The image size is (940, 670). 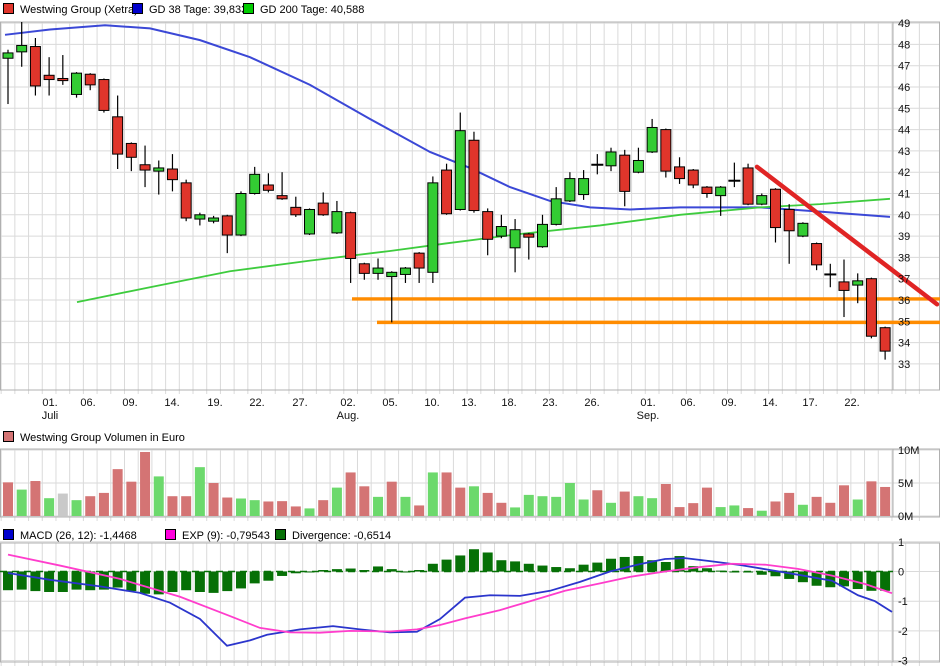 What do you see at coordinates (591, 403) in the screenshot?
I see `axis-tick-label: 26.` at bounding box center [591, 403].